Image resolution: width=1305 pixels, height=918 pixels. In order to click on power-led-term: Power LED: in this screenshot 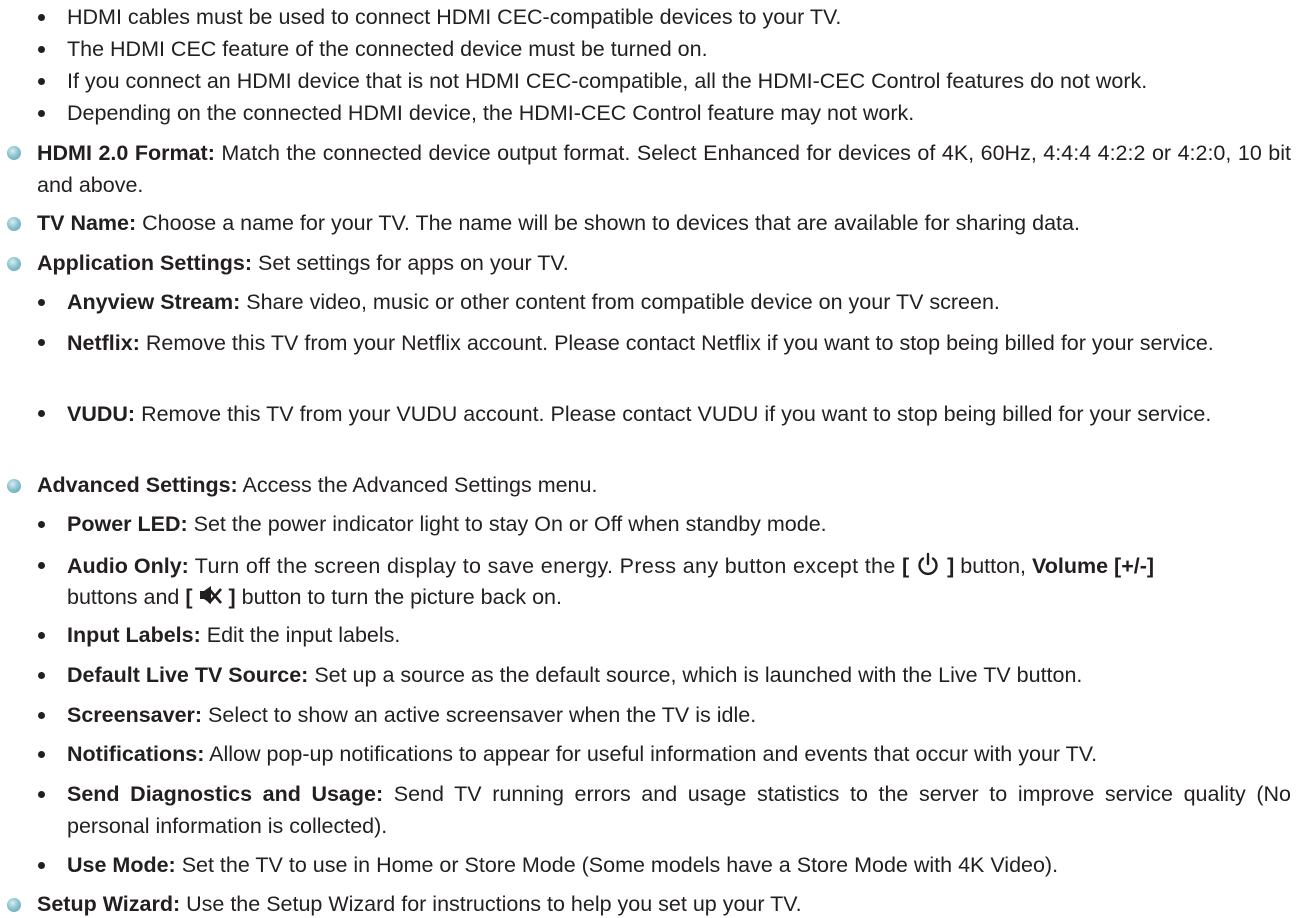, I will do `click(127, 524)`.